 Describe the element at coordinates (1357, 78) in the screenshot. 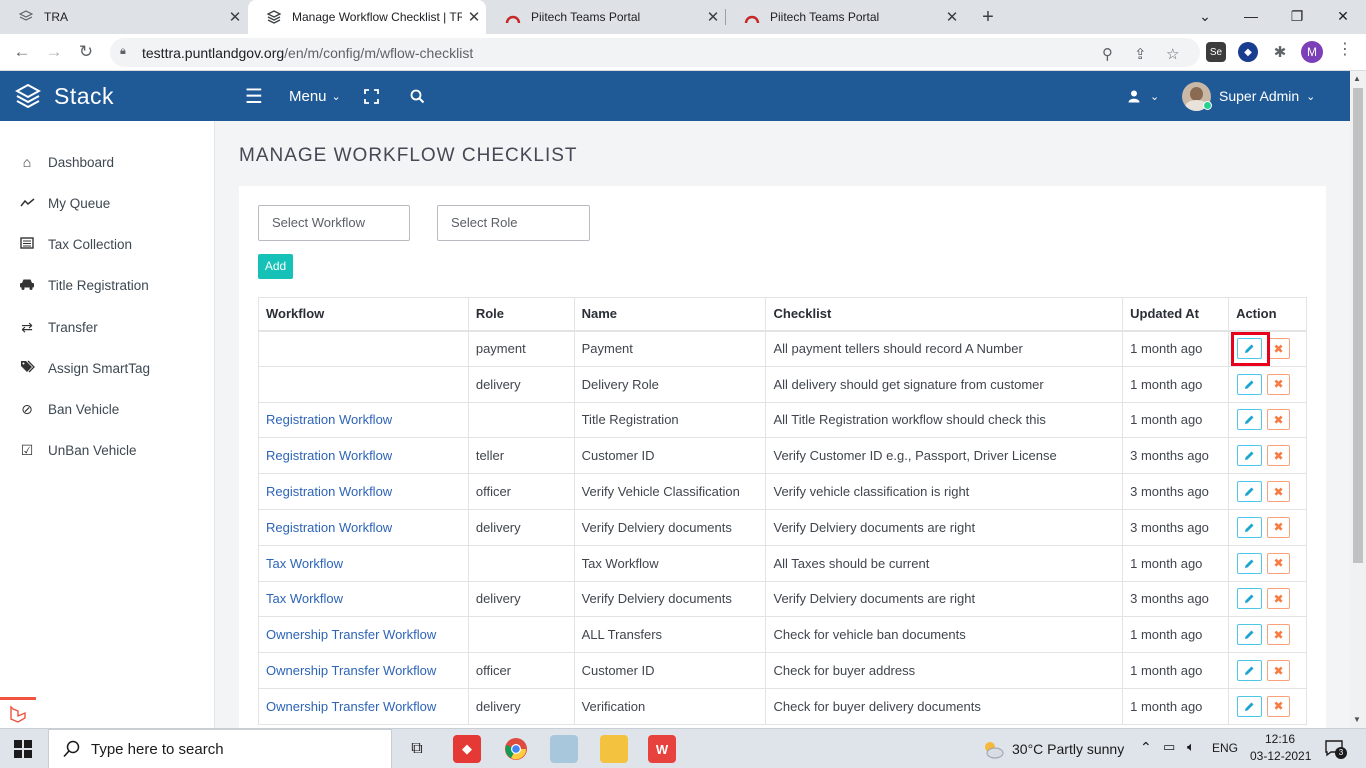

I see `scroll-up-icon: ▲` at that location.